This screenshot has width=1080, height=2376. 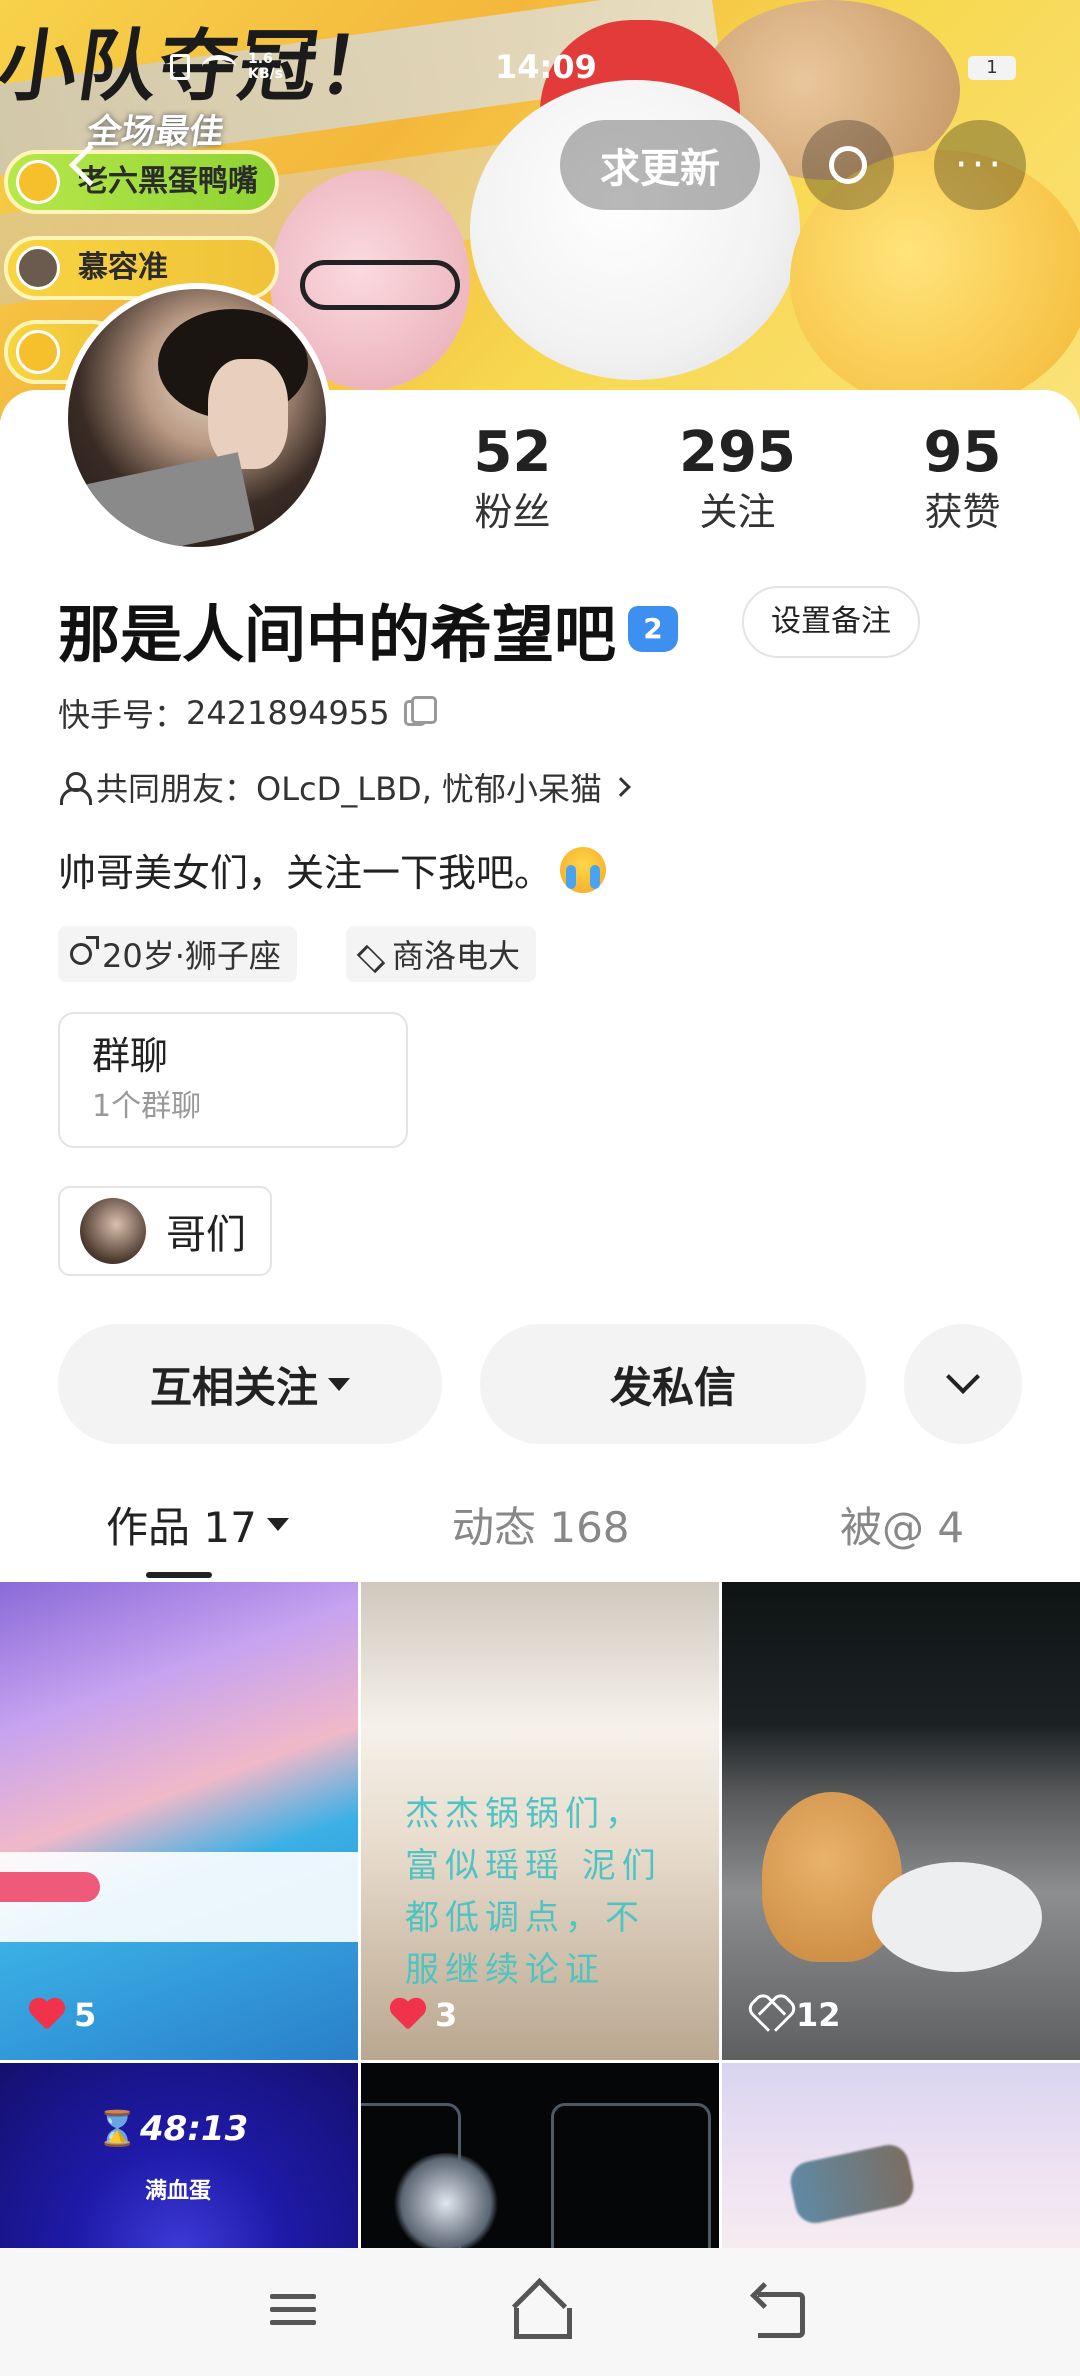 I want to click on video-thumbnail: 5, so click(x=179, y=1821).